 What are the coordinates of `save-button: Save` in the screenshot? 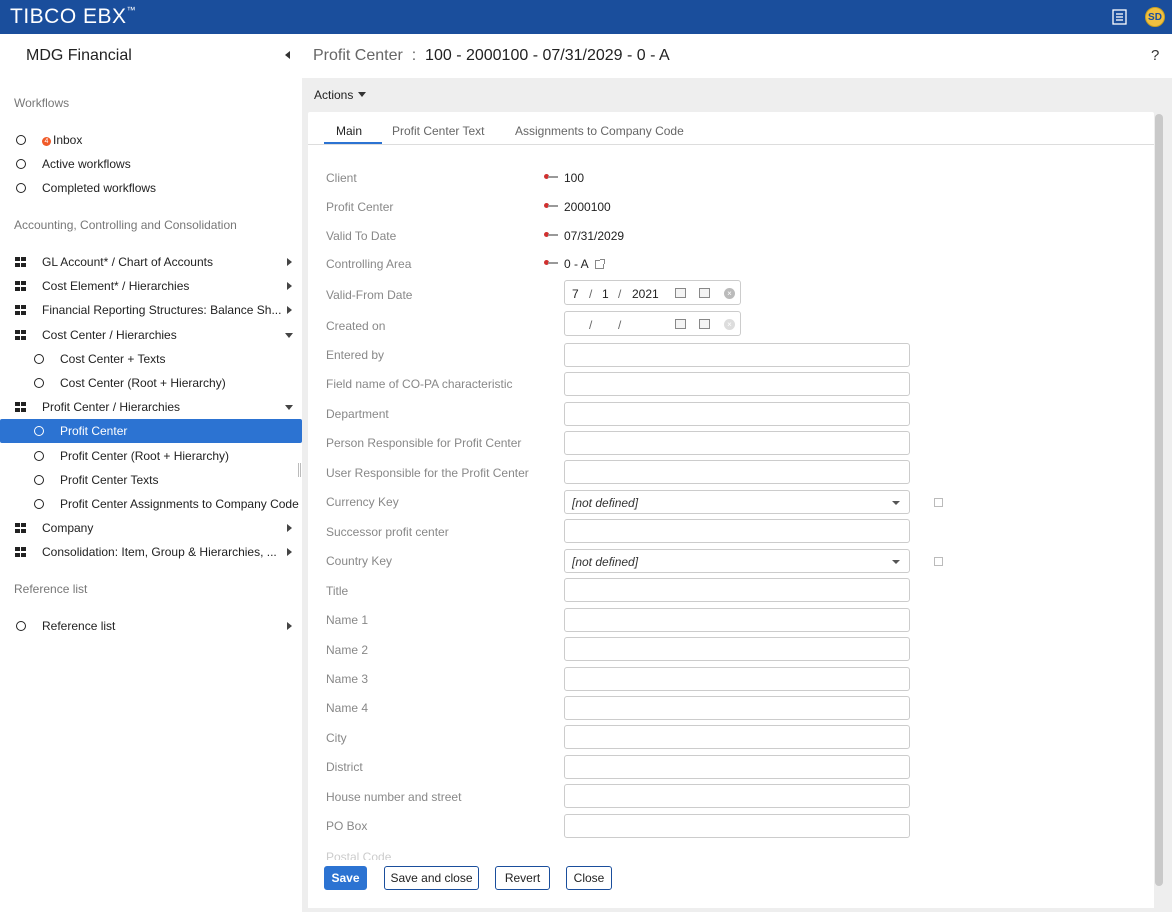 It's located at (345, 878).